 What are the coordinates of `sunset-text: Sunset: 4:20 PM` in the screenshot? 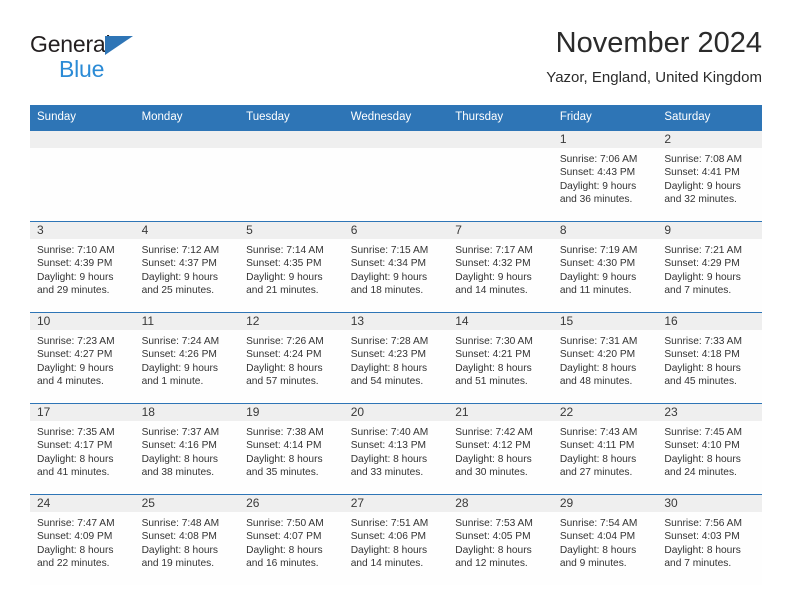 It's located at (597, 355).